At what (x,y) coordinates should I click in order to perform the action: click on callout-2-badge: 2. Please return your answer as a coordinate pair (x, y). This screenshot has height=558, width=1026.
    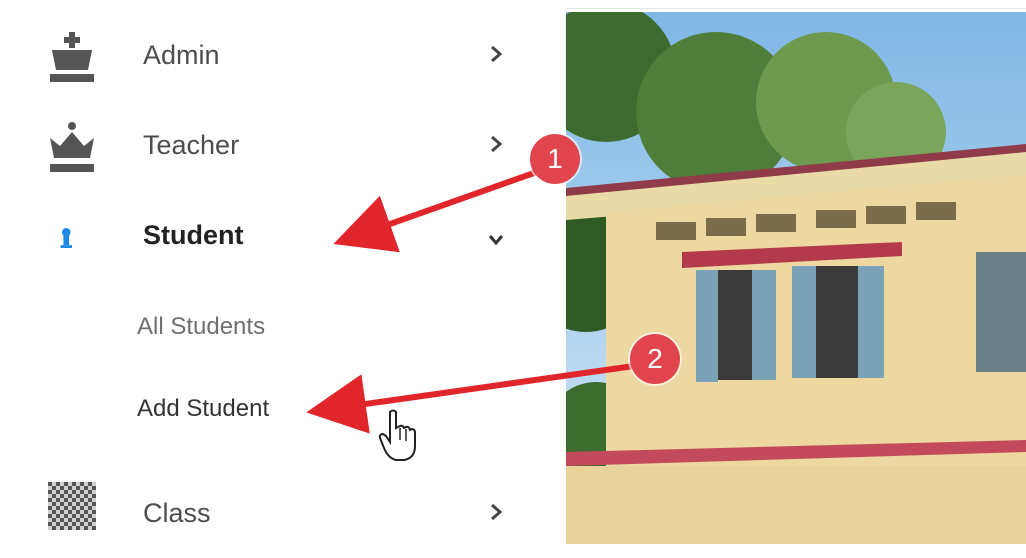
    Looking at the image, I should click on (655, 359).